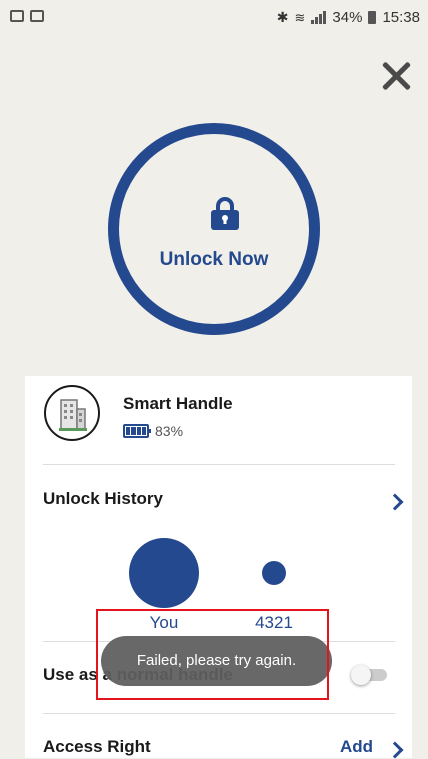 The height and width of the screenshot is (759, 428). Describe the element at coordinates (214, 17) in the screenshot. I see `status-bar: ✱ ≋ 34% 15:38` at that location.